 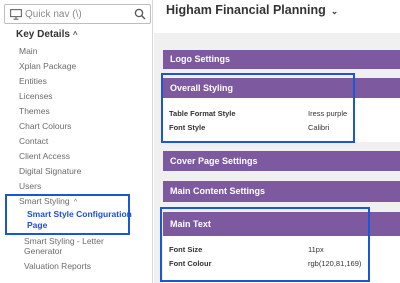 I want to click on table-row: Font Size 11px, so click(x=281, y=249).